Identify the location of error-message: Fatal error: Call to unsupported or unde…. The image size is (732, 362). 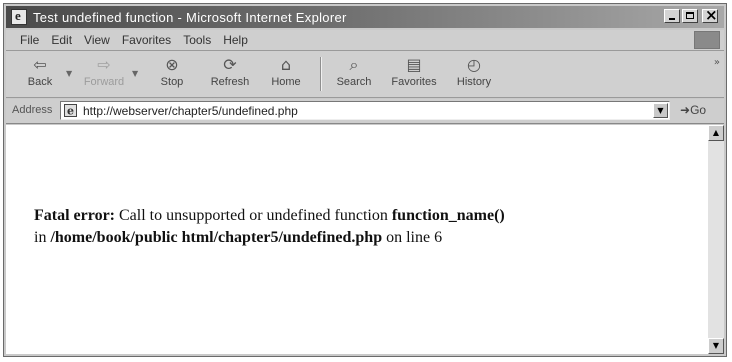
(269, 227).